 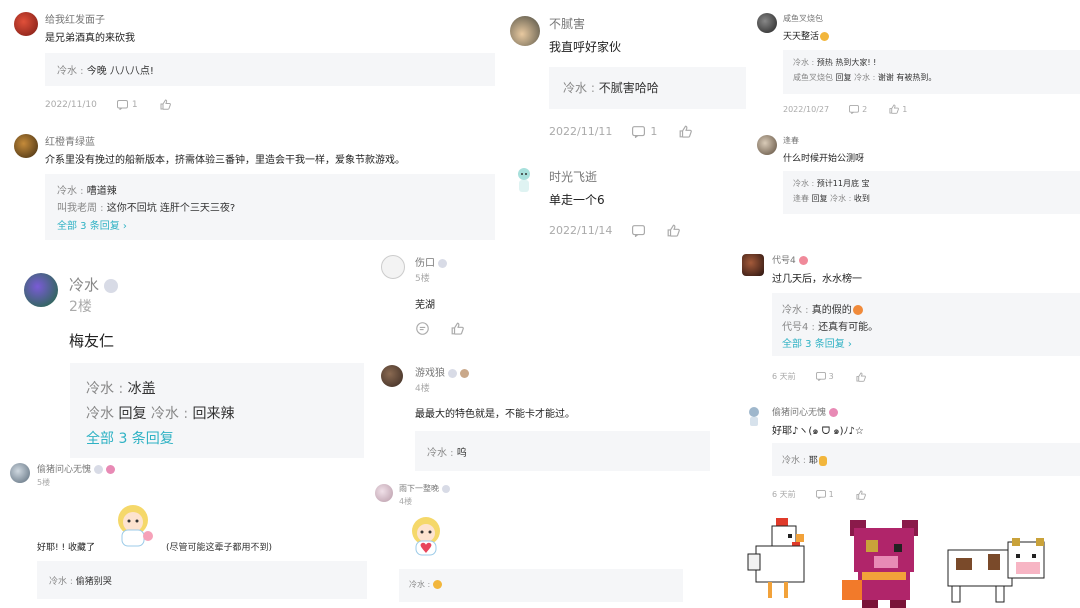 I want to click on reply-line: 冷水 回复 冷水 : 回来辣, so click(x=160, y=414).